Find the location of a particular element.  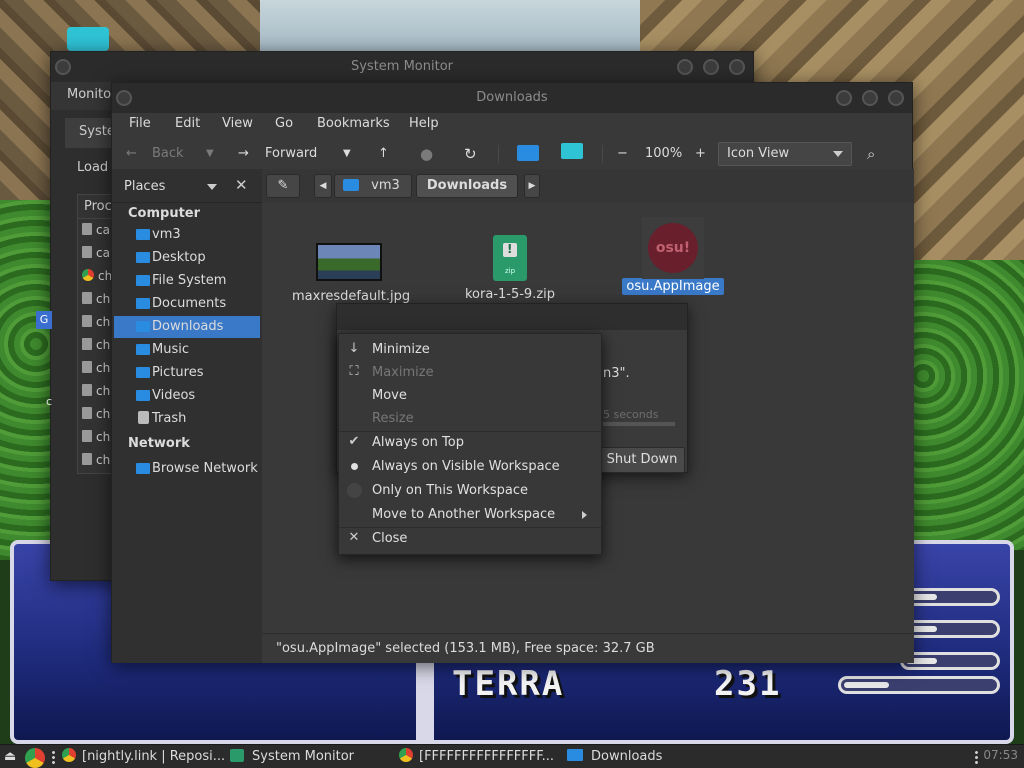

file-name: maxresdefault.jpg is located at coordinates (351, 296).